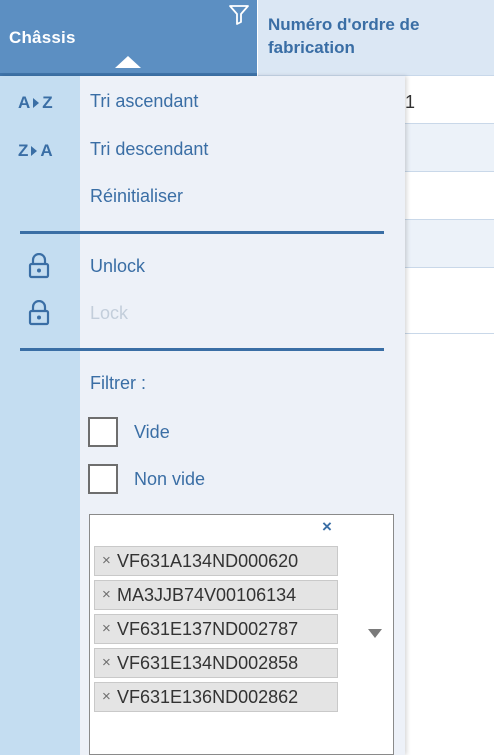 Image resolution: width=494 pixels, height=755 pixels. I want to click on tag-label: VF631E137ND002787, so click(208, 629).